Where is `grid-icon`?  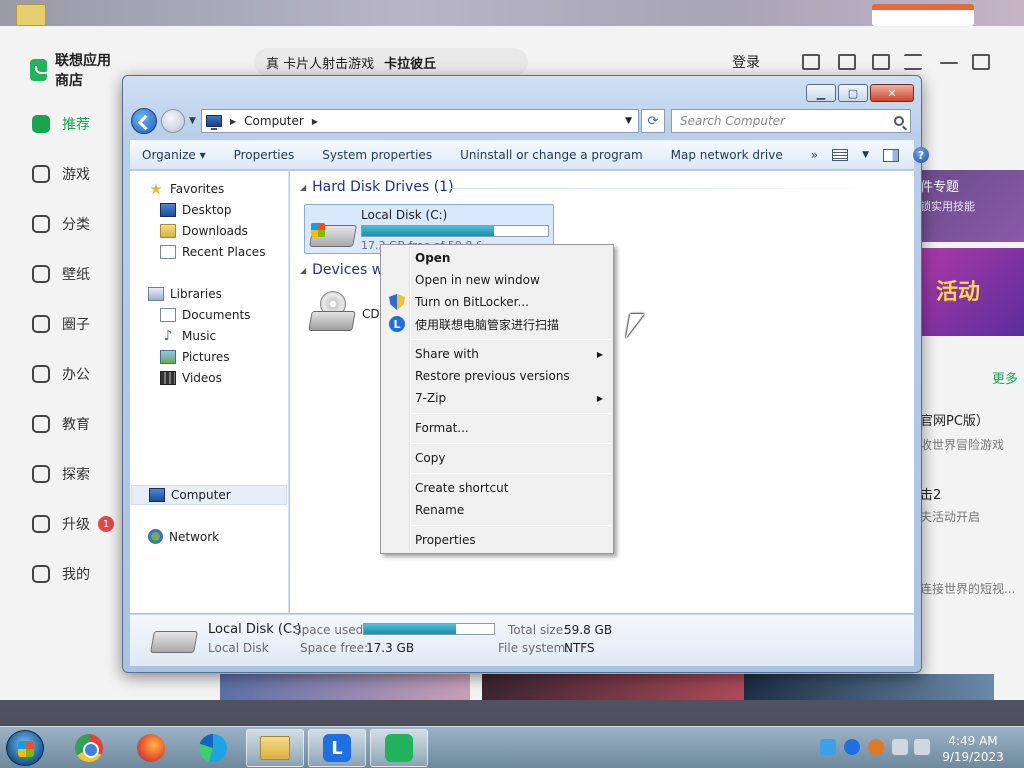
grid-icon is located at coordinates (41, 224).